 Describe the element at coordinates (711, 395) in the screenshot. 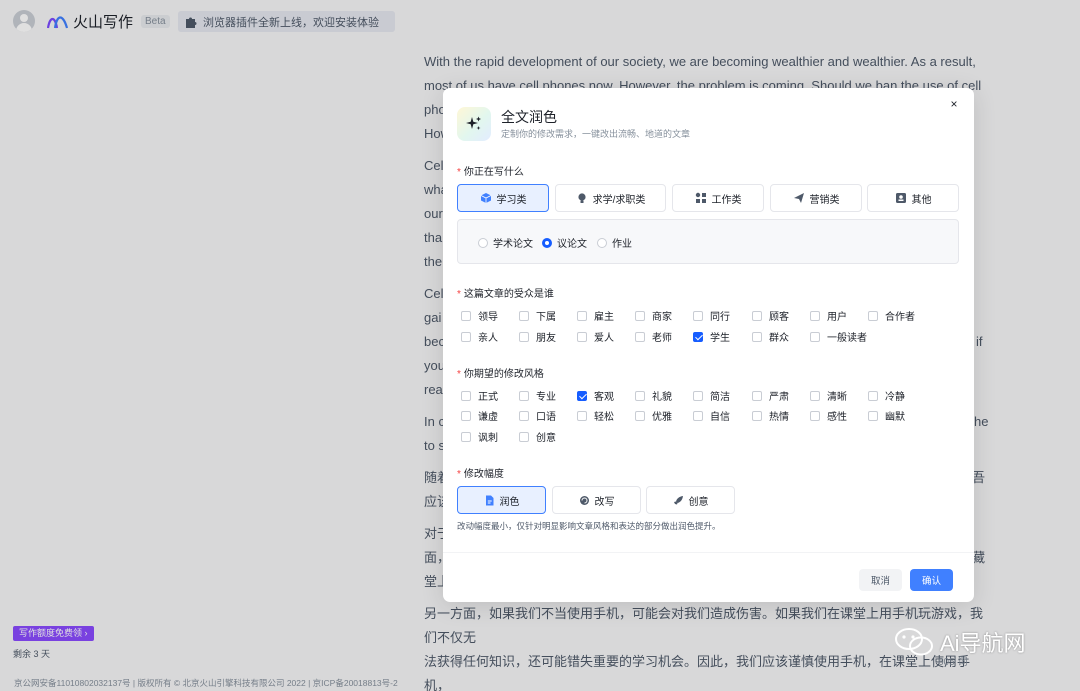

I see `style-concise-checkbox: 简洁` at that location.